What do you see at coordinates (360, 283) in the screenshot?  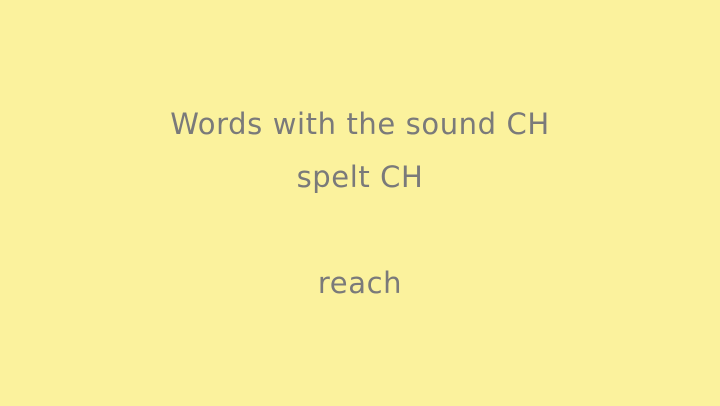 I see `example-word: reach` at bounding box center [360, 283].